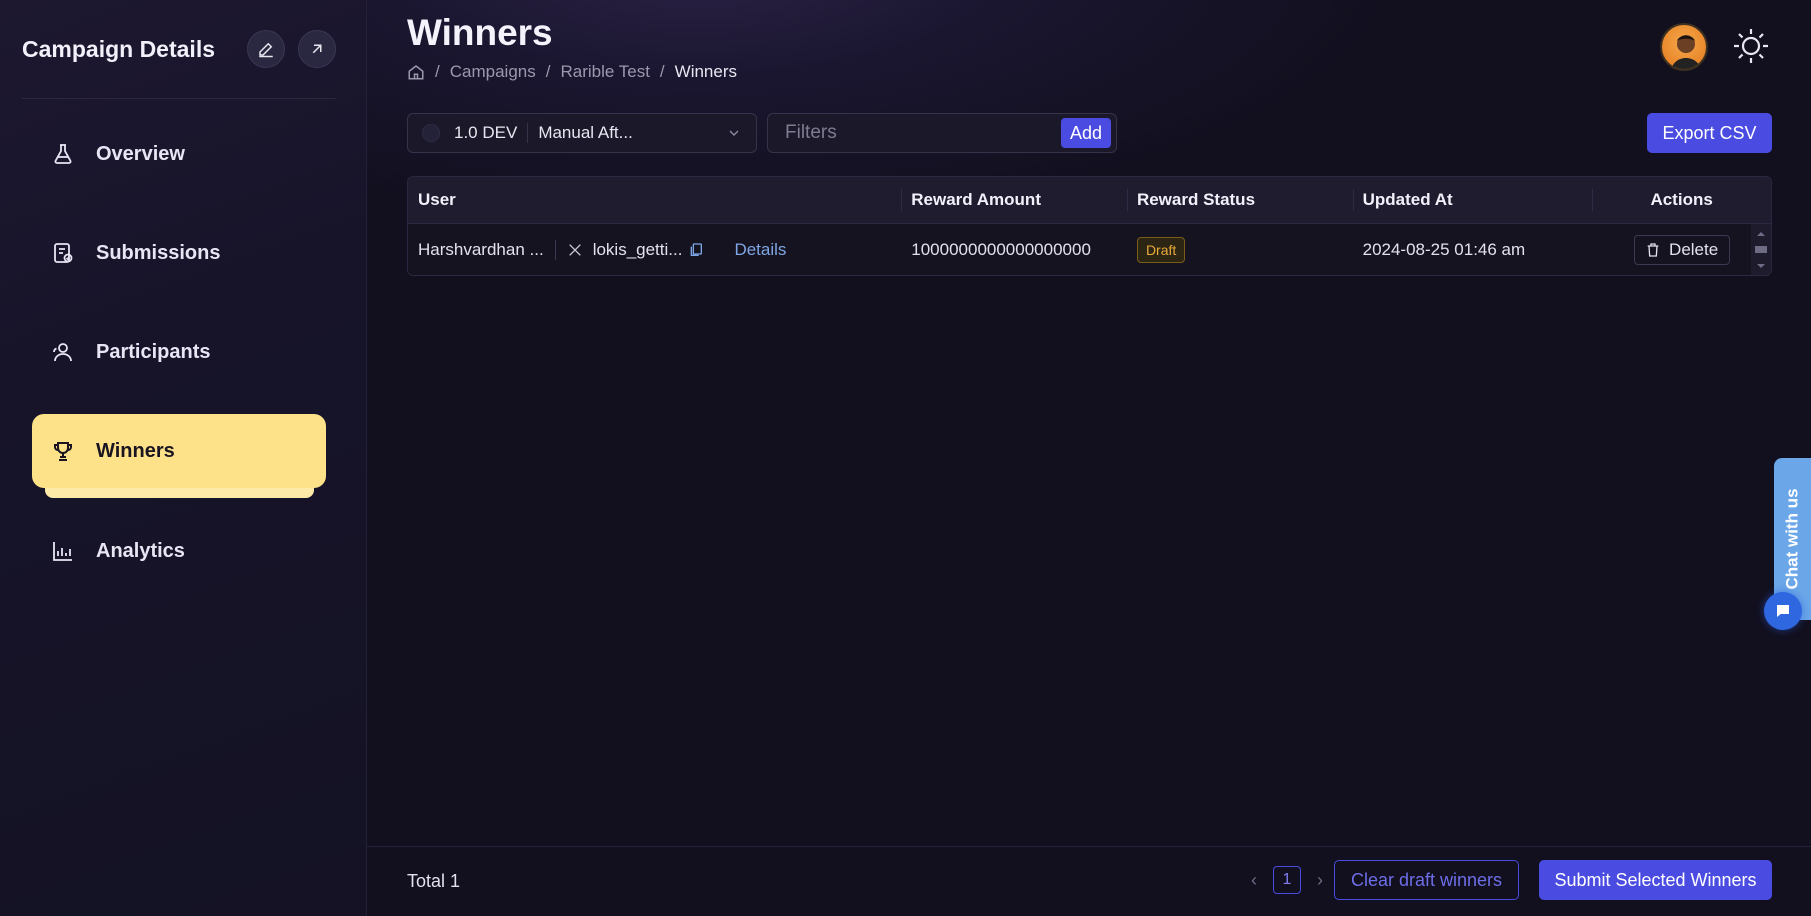  I want to click on details-link: Details, so click(760, 250).